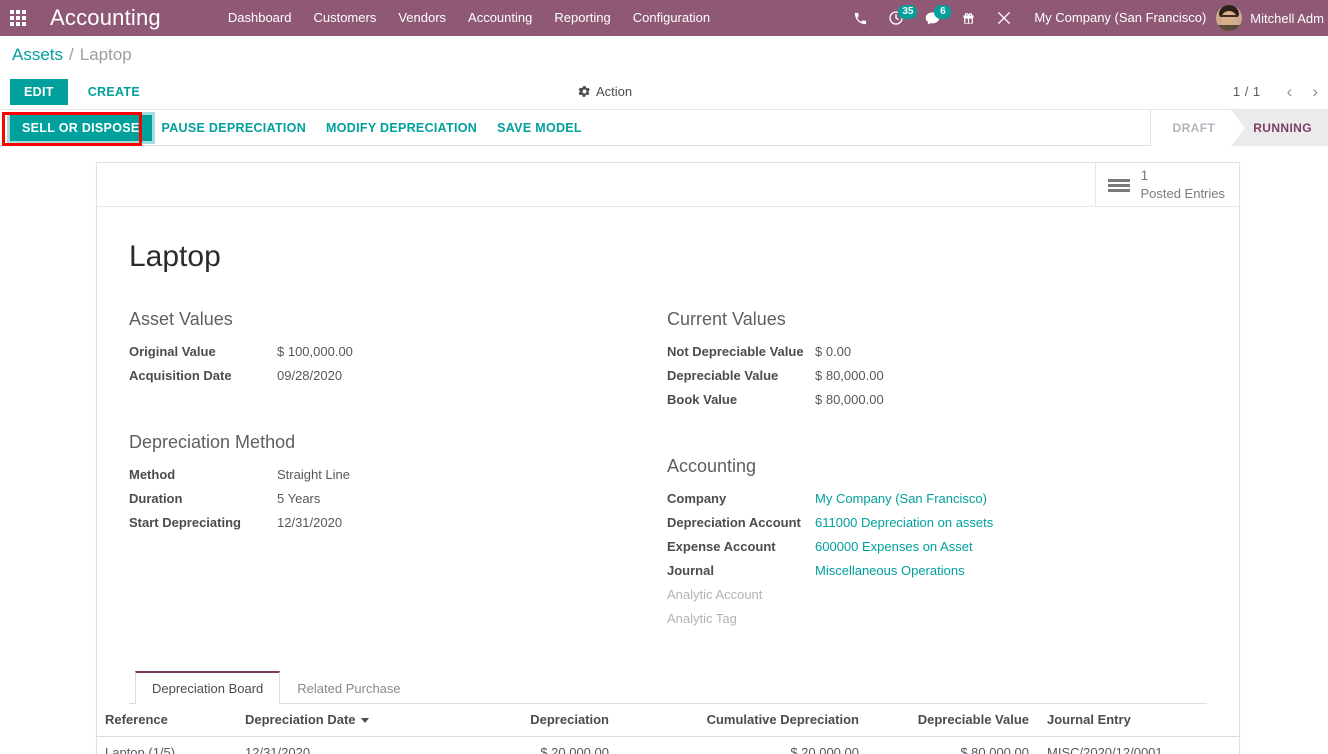  What do you see at coordinates (1119, 185) in the screenshot?
I see `list-bars-icon` at bounding box center [1119, 185].